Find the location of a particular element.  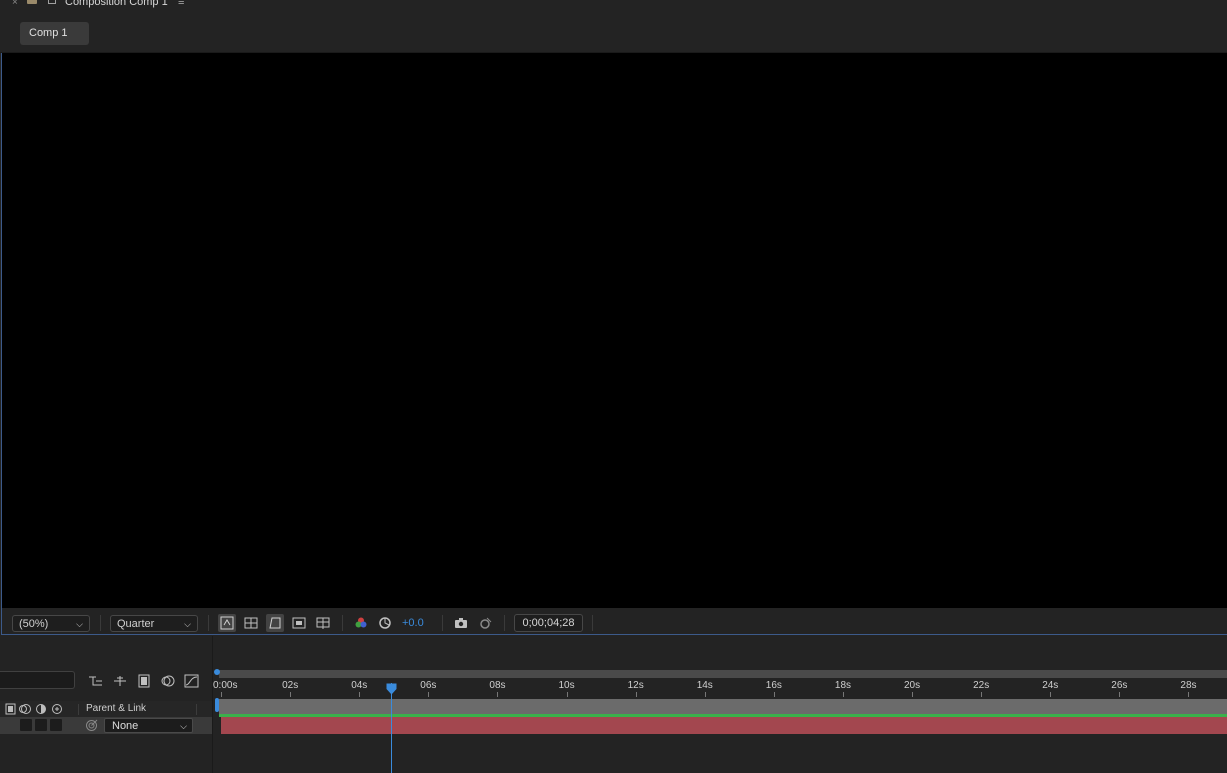

ruler-tick-label: 04s is located at coordinates (359, 685).